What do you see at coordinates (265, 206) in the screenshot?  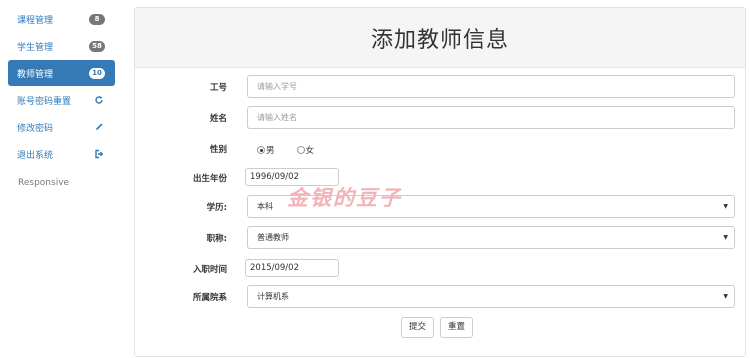 I see `education-value: 本科` at bounding box center [265, 206].